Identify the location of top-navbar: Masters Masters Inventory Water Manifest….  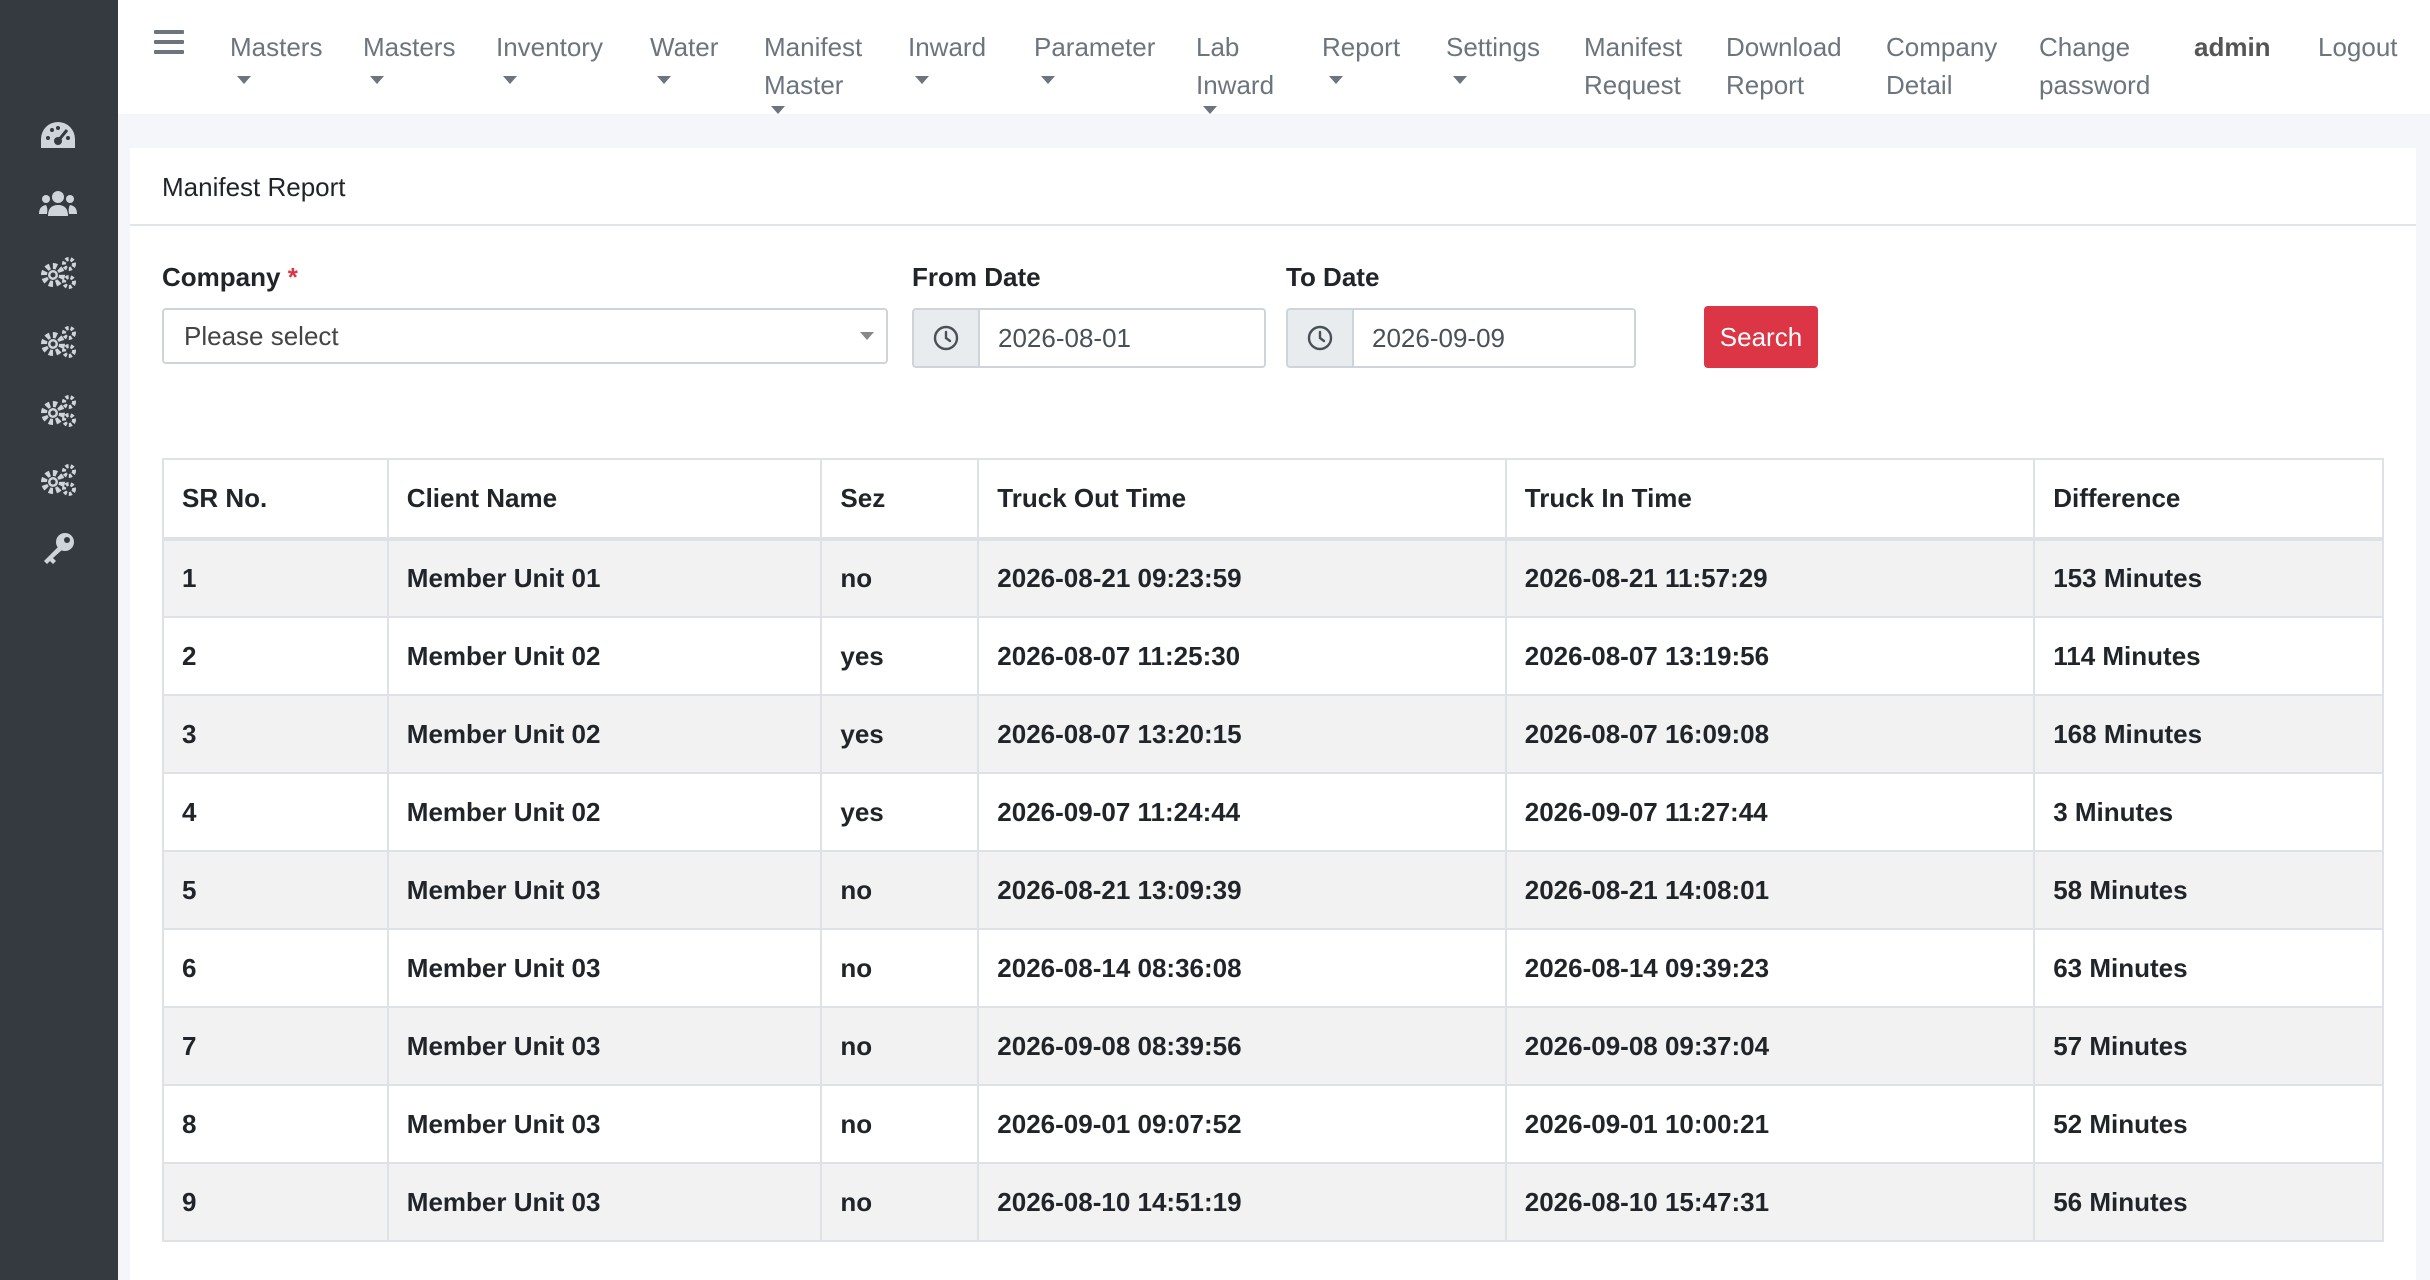
(1274, 57).